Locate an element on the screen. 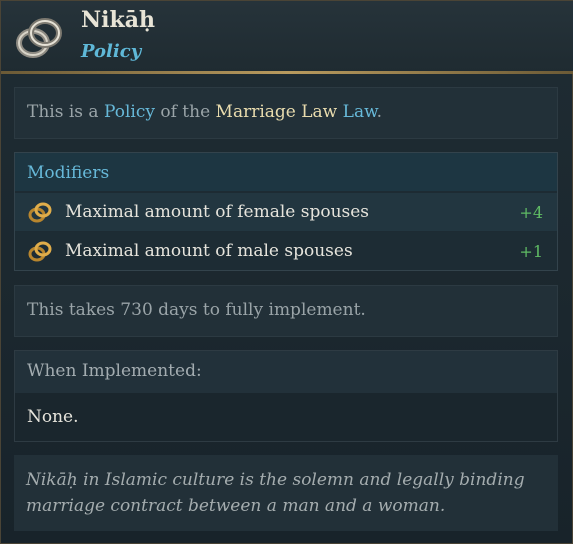 Image resolution: width=573 pixels, height=544 pixels. modifier-label: Maximal amount of female spouses is located at coordinates (217, 212).